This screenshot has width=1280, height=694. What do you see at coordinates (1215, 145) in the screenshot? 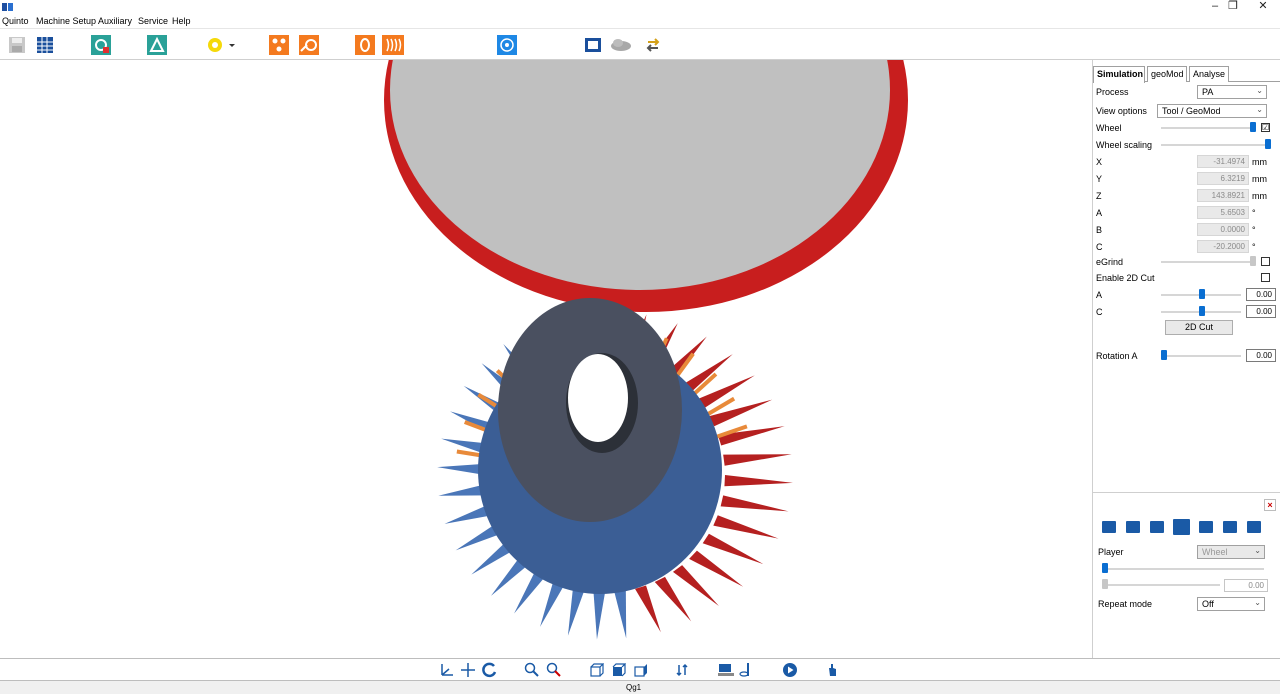
I see `wheel-scaling-slider` at bounding box center [1215, 145].